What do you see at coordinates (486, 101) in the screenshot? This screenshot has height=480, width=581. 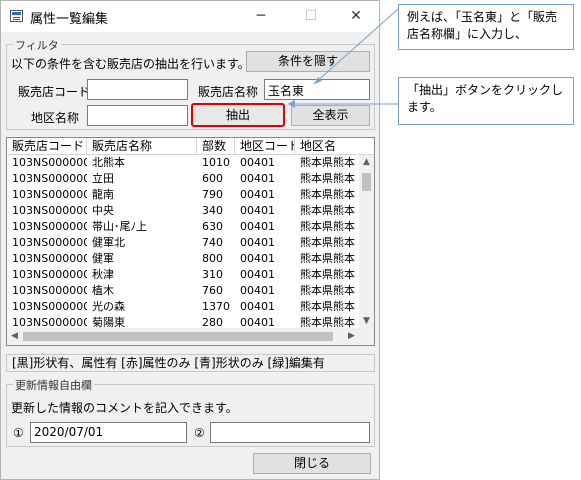 I see `callout-click-extract: 「抽出」ボタンをクリックします。` at bounding box center [486, 101].